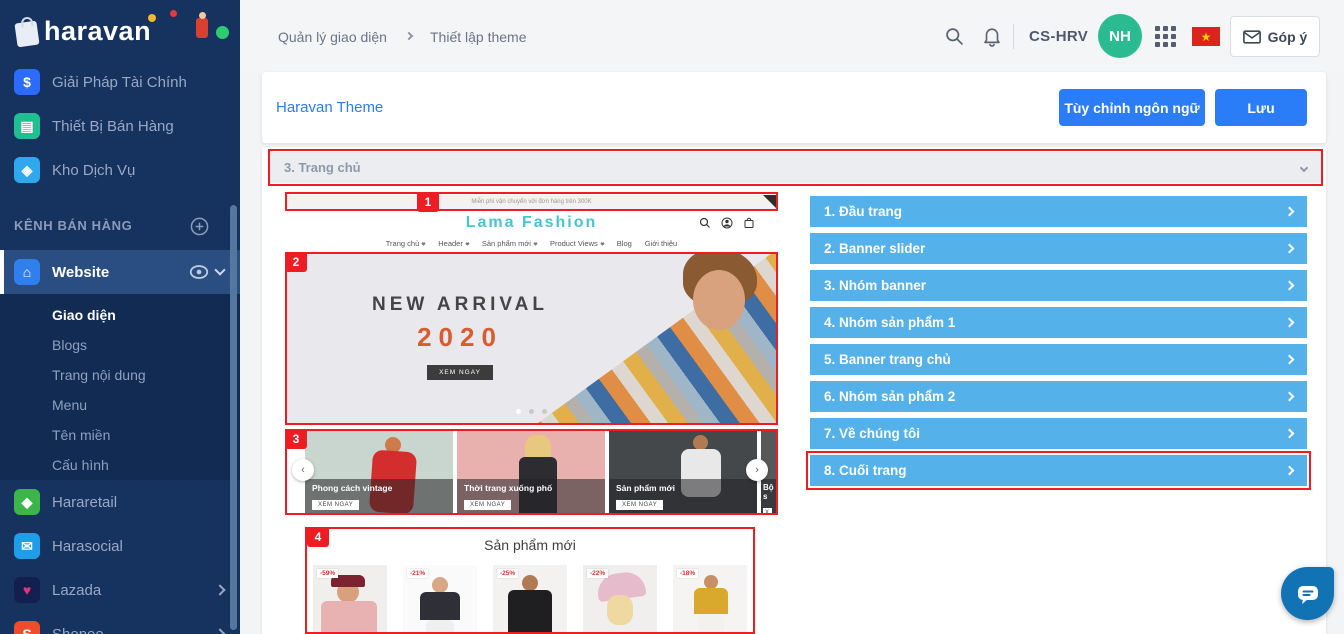 The height and width of the screenshot is (634, 1344). Describe the element at coordinates (120, 375) in the screenshot. I see `submenu-item-trang-noi-dung: Trang nội dung` at that location.